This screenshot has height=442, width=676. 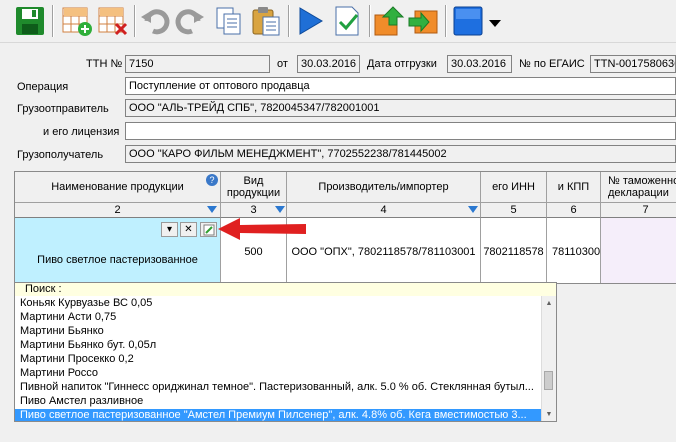 I want to click on scroll-up-icon: ▲, so click(x=549, y=303).